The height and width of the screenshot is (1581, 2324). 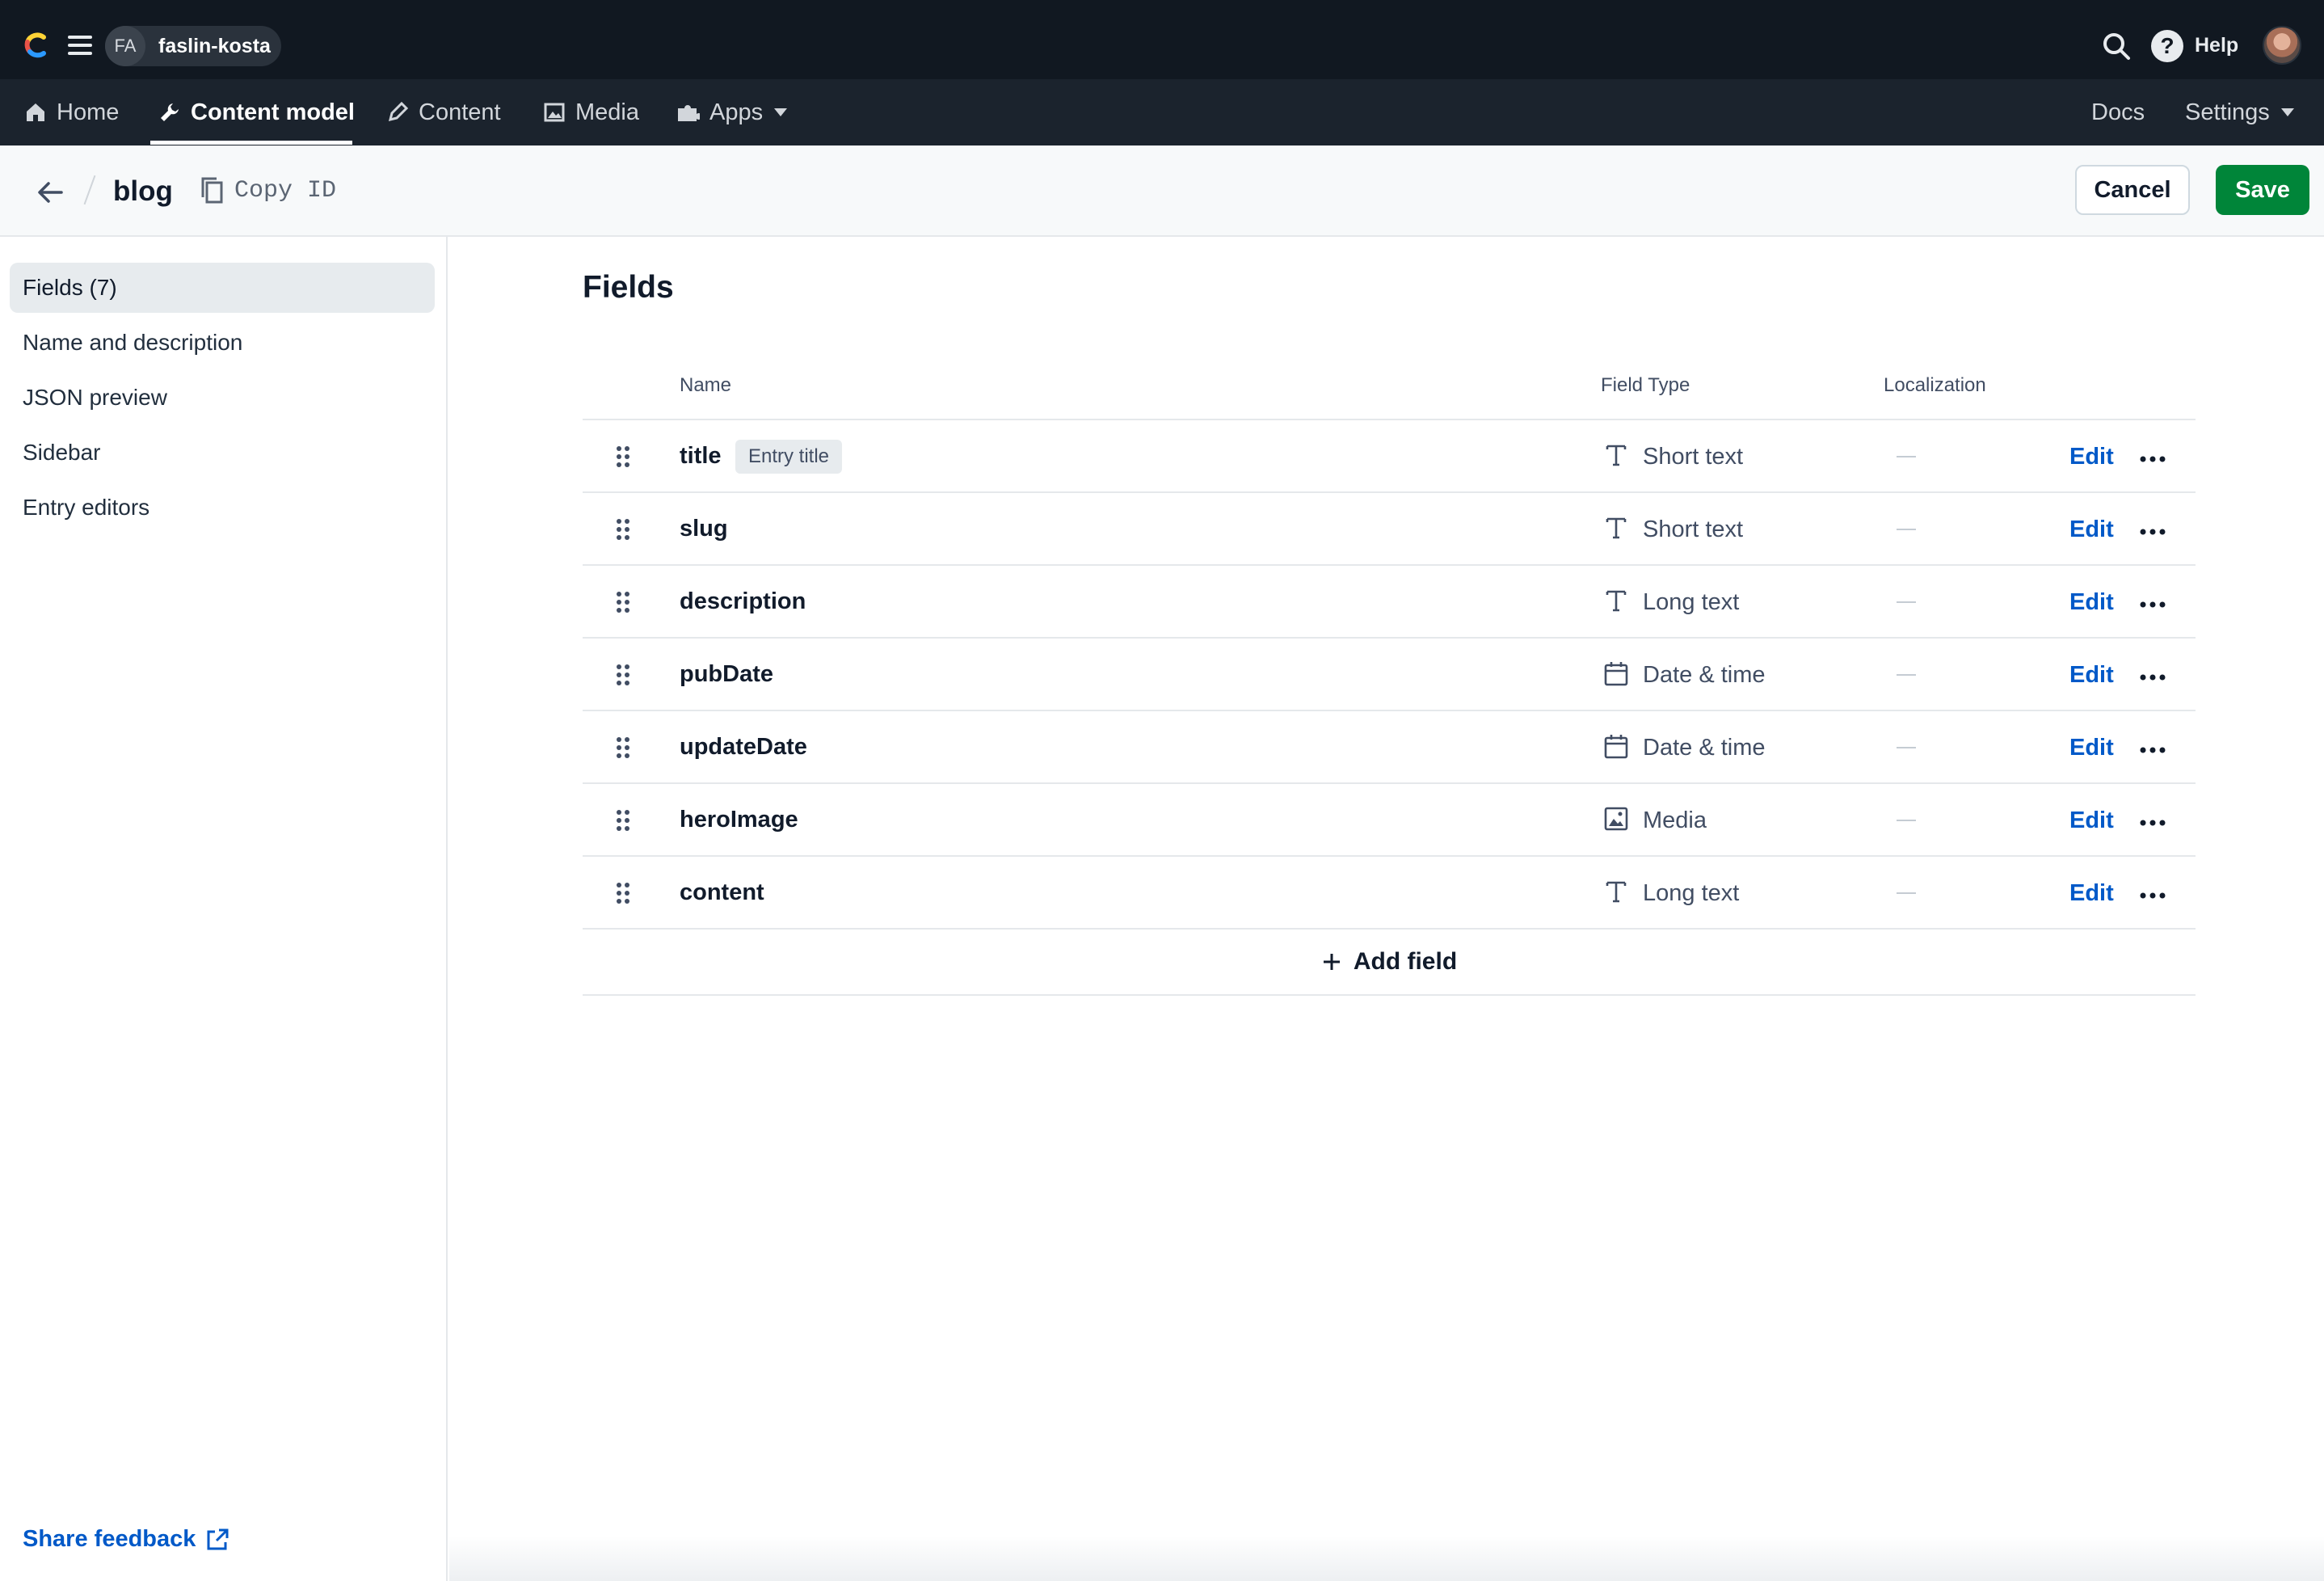 I want to click on column-header-name: Name, so click(x=706, y=385).